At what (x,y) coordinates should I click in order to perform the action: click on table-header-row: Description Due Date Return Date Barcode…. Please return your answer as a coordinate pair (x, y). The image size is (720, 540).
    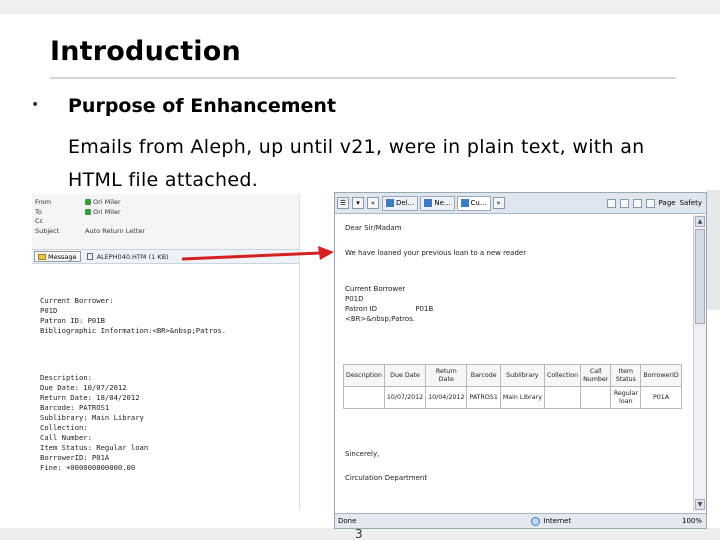
    Looking at the image, I should click on (512, 375).